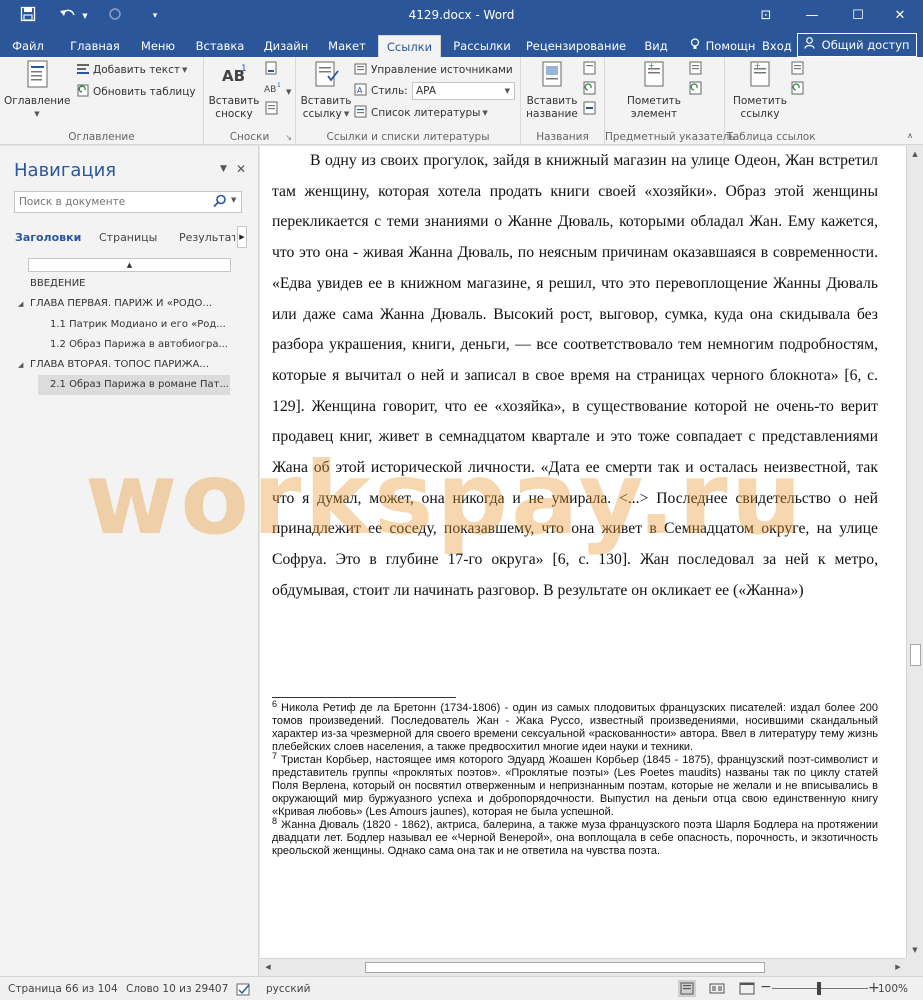 The image size is (923, 1000). I want to click on sign-in-link: Вход, so click(777, 46).